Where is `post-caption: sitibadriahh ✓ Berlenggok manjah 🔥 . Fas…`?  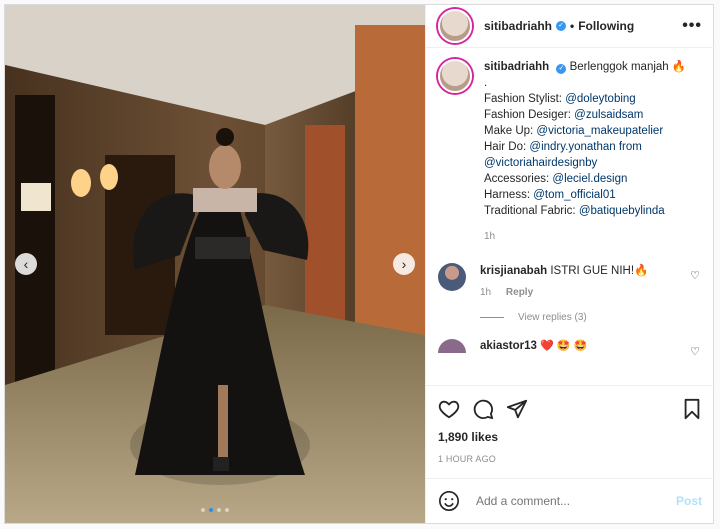
post-caption: sitibadriahh ✓ Berlenggok manjah 🔥 . Fas… is located at coordinates (570, 152).